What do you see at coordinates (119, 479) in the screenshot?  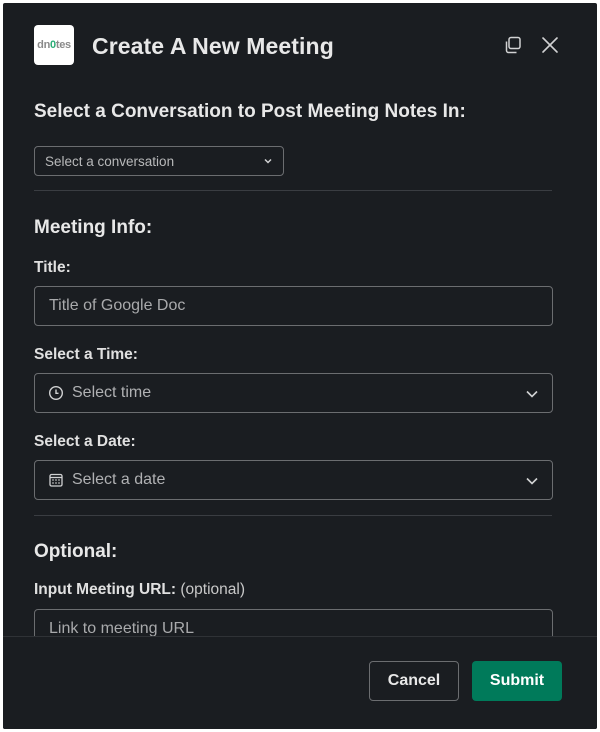 I see `date-select-value: Select a date` at bounding box center [119, 479].